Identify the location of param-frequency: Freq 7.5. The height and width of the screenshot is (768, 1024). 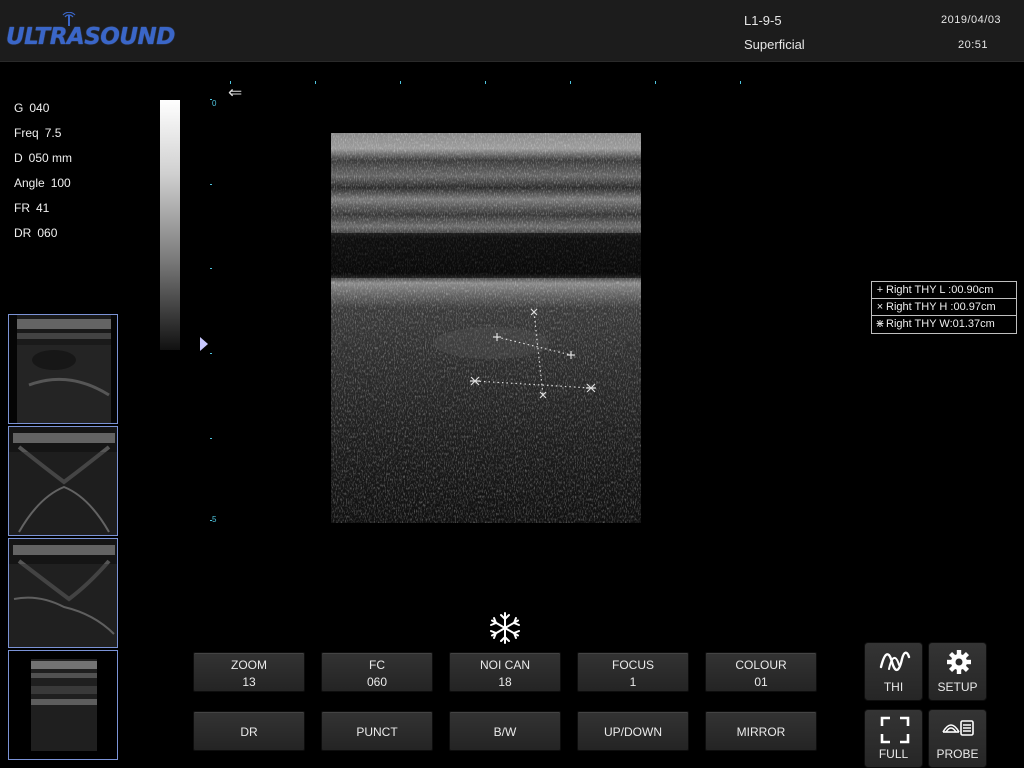
(38, 133).